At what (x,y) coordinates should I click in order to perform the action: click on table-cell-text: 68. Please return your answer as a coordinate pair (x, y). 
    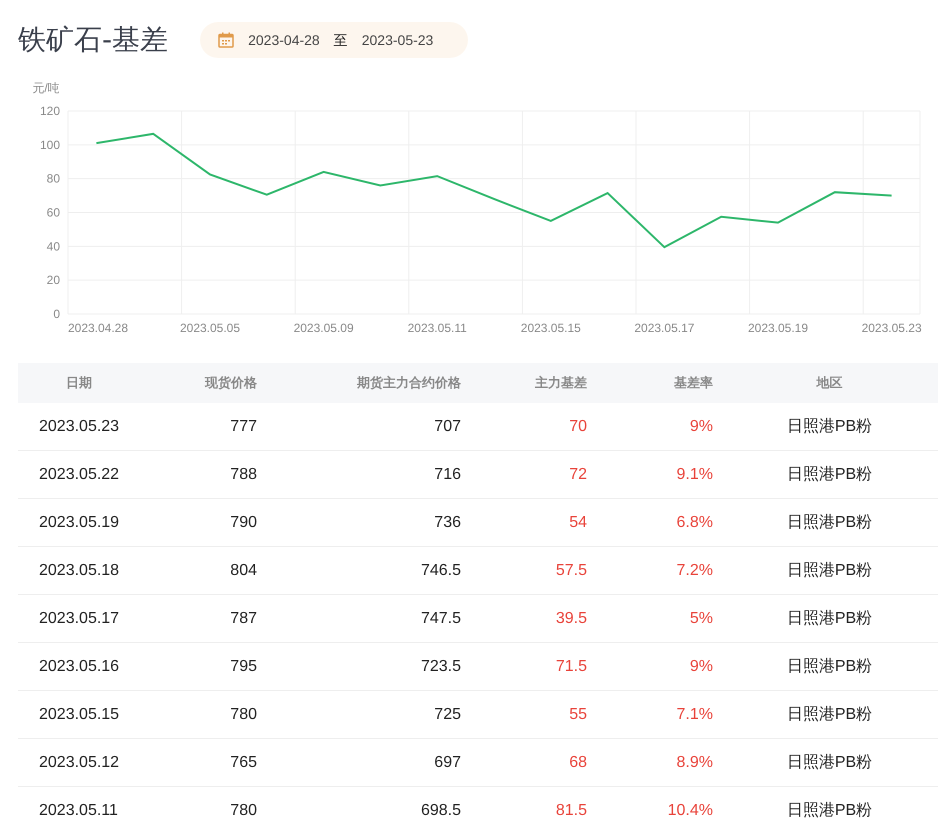
    Looking at the image, I should click on (578, 762).